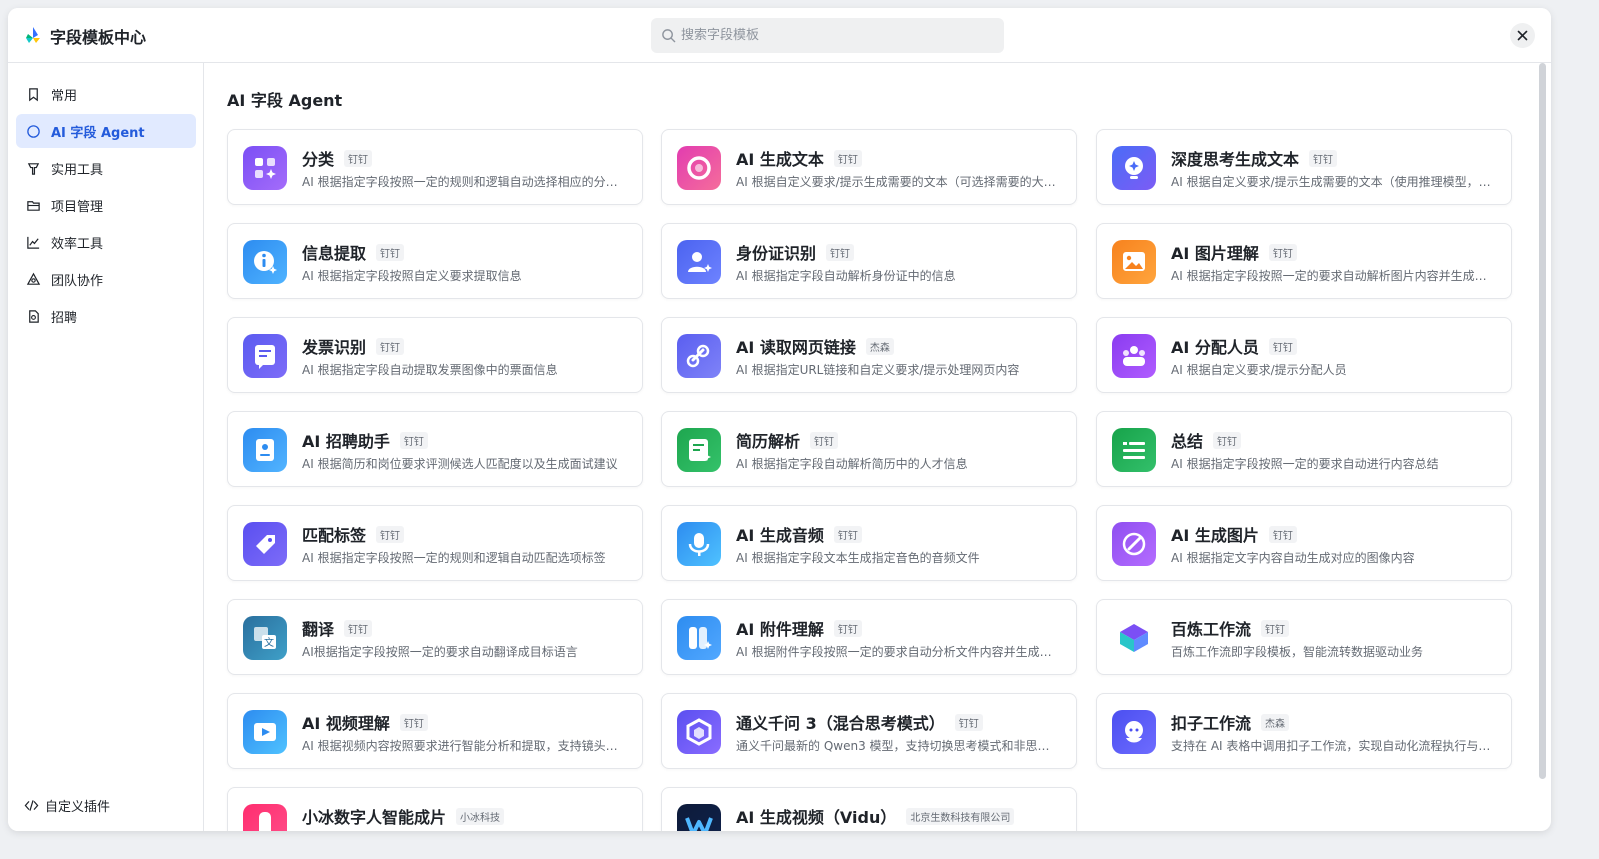 The width and height of the screenshot is (1599, 859). What do you see at coordinates (1304, 355) in the screenshot?
I see `template-card: AI 分配人员 钉钉 AI 根据自定义要求/提示分配人员` at bounding box center [1304, 355].